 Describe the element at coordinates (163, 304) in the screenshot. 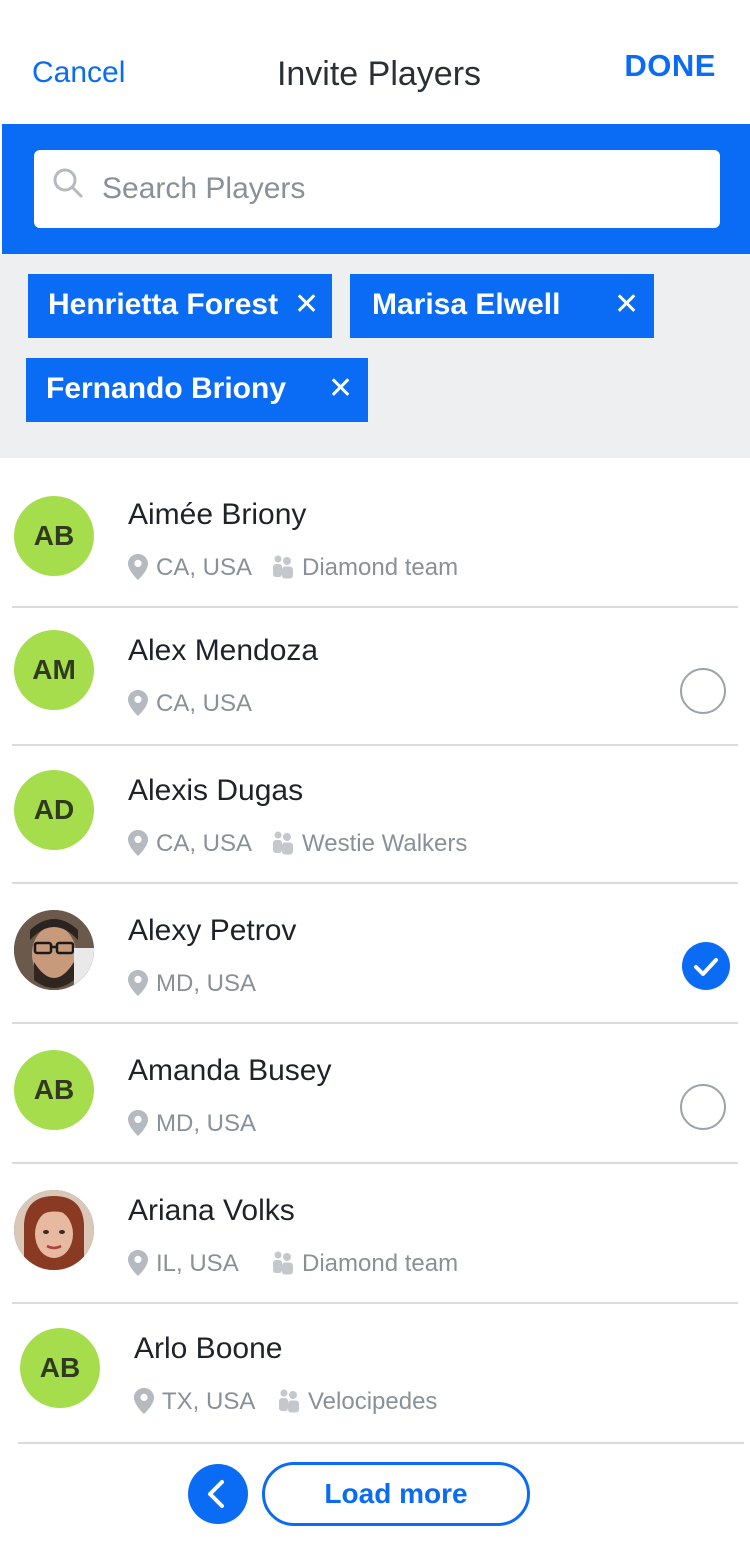

I see `chip-label: Henrietta Forest` at that location.